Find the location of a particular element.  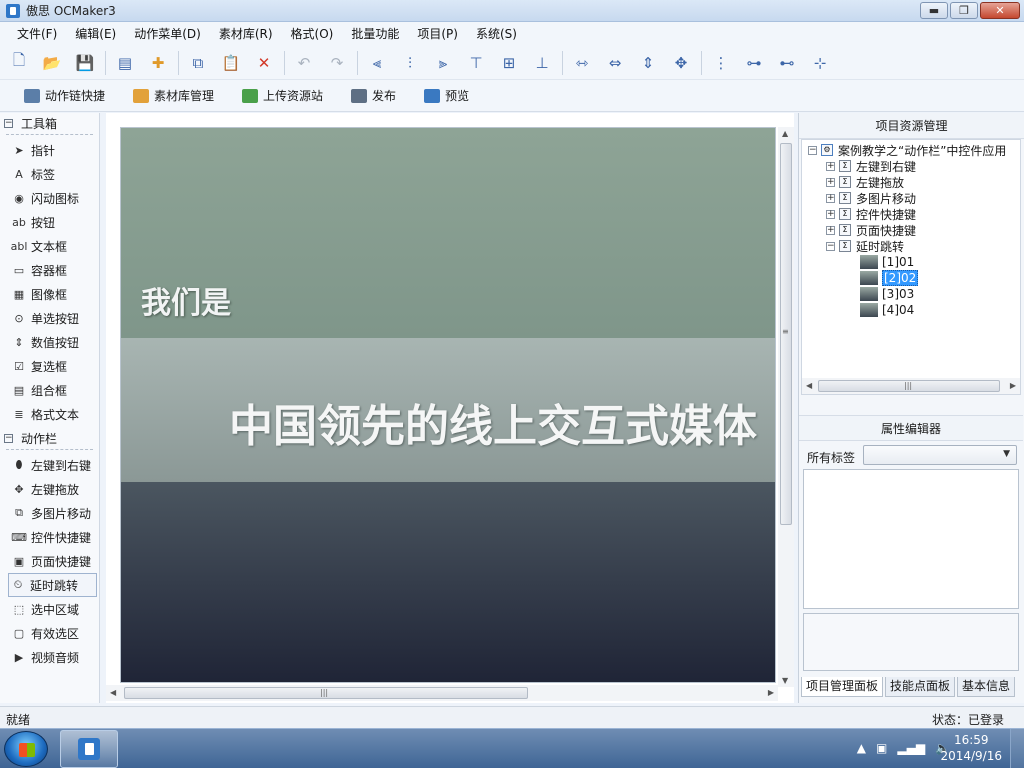

start-button is located at coordinates (26, 749).